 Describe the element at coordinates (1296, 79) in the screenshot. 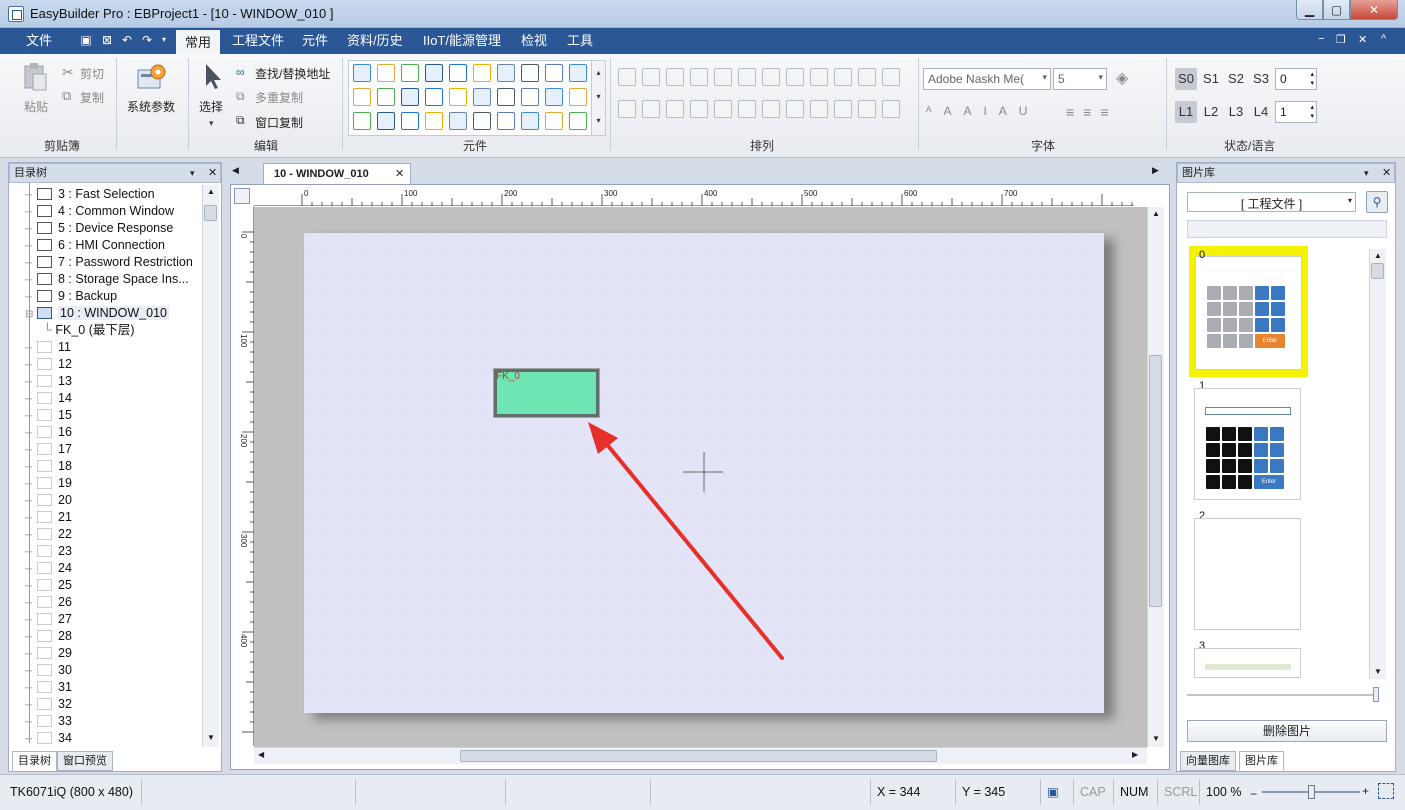

I see `state-spinner: 0 ▴ ▾` at that location.